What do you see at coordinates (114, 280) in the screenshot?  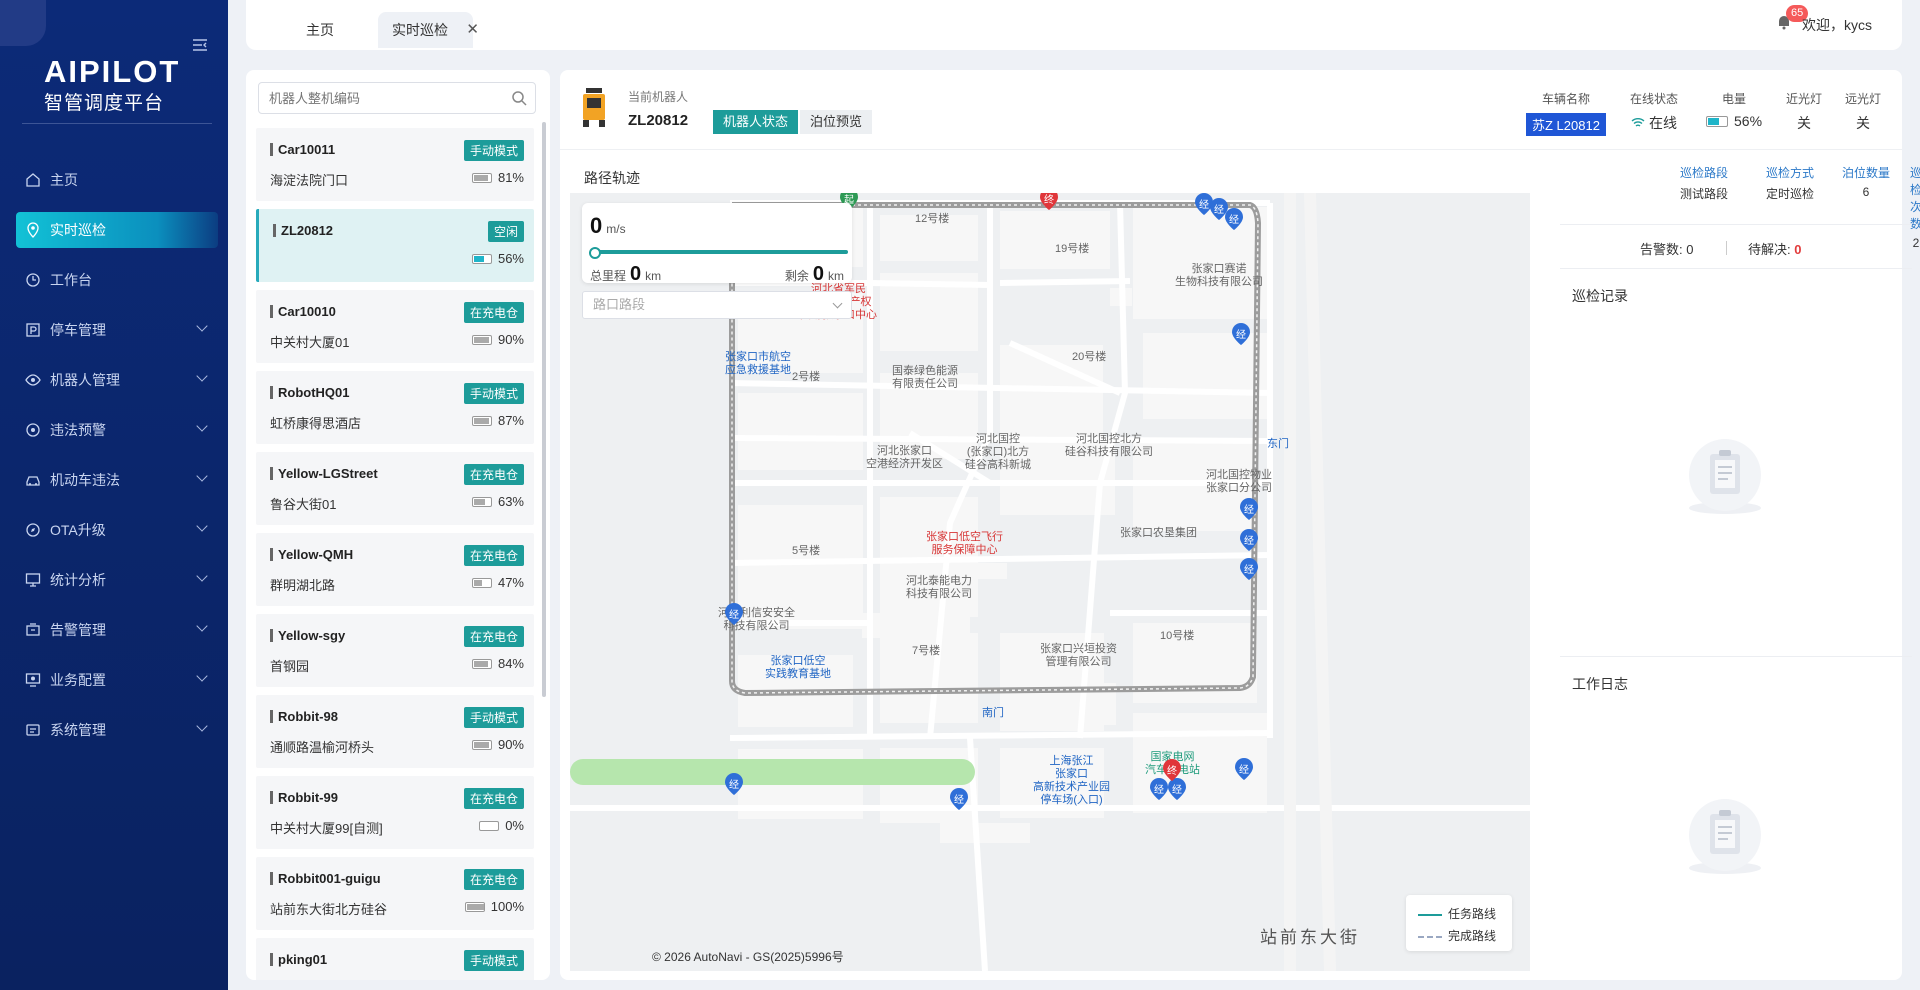 I see `sidebar-item-workbench: 工作台` at bounding box center [114, 280].